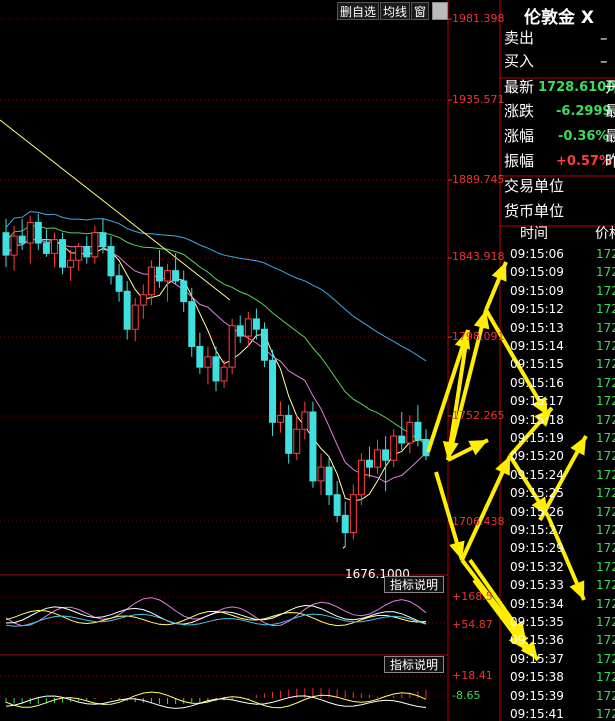 Image resolution: width=615 pixels, height=721 pixels. What do you see at coordinates (472, 675) in the screenshot?
I see `ind2-upper-value: +18.41` at bounding box center [472, 675].